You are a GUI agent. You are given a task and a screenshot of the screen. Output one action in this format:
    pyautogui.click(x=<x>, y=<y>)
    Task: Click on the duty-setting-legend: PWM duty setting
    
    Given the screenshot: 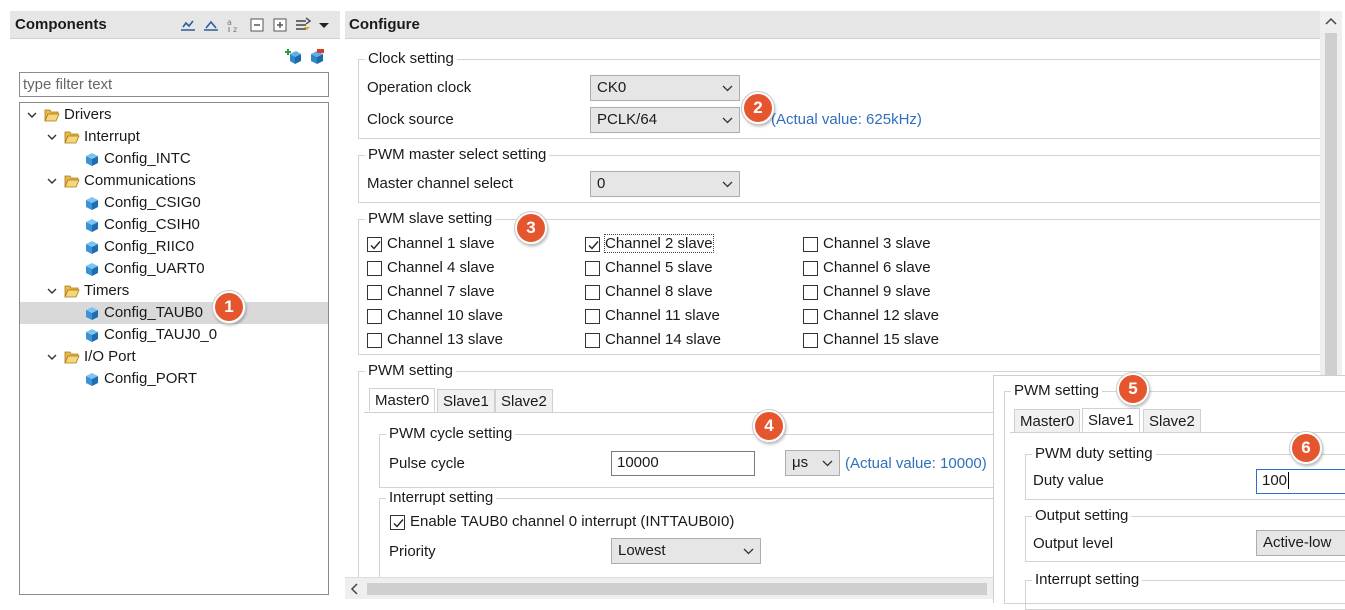 What is the action you would take?
    pyautogui.click(x=1094, y=453)
    